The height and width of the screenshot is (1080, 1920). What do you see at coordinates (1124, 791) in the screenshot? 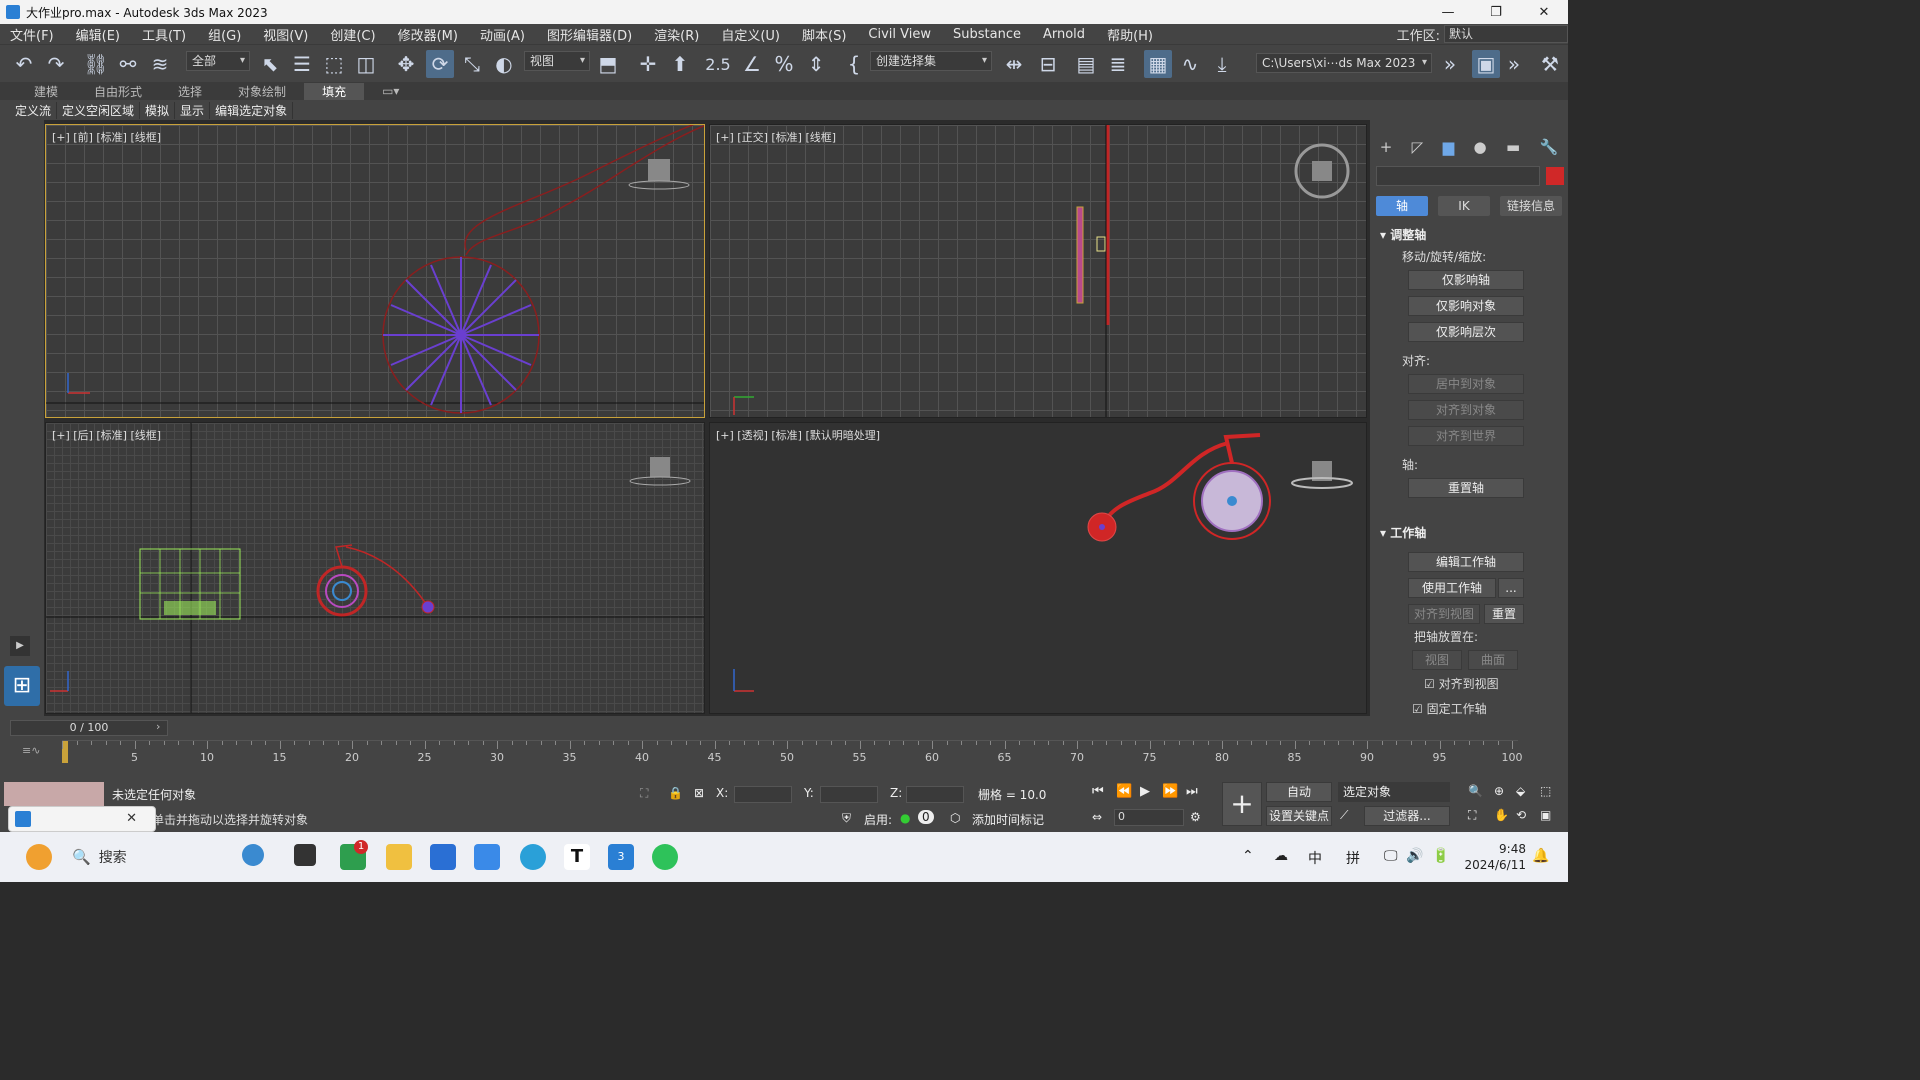
I see `prev-key-icon: ⏪` at bounding box center [1124, 791].